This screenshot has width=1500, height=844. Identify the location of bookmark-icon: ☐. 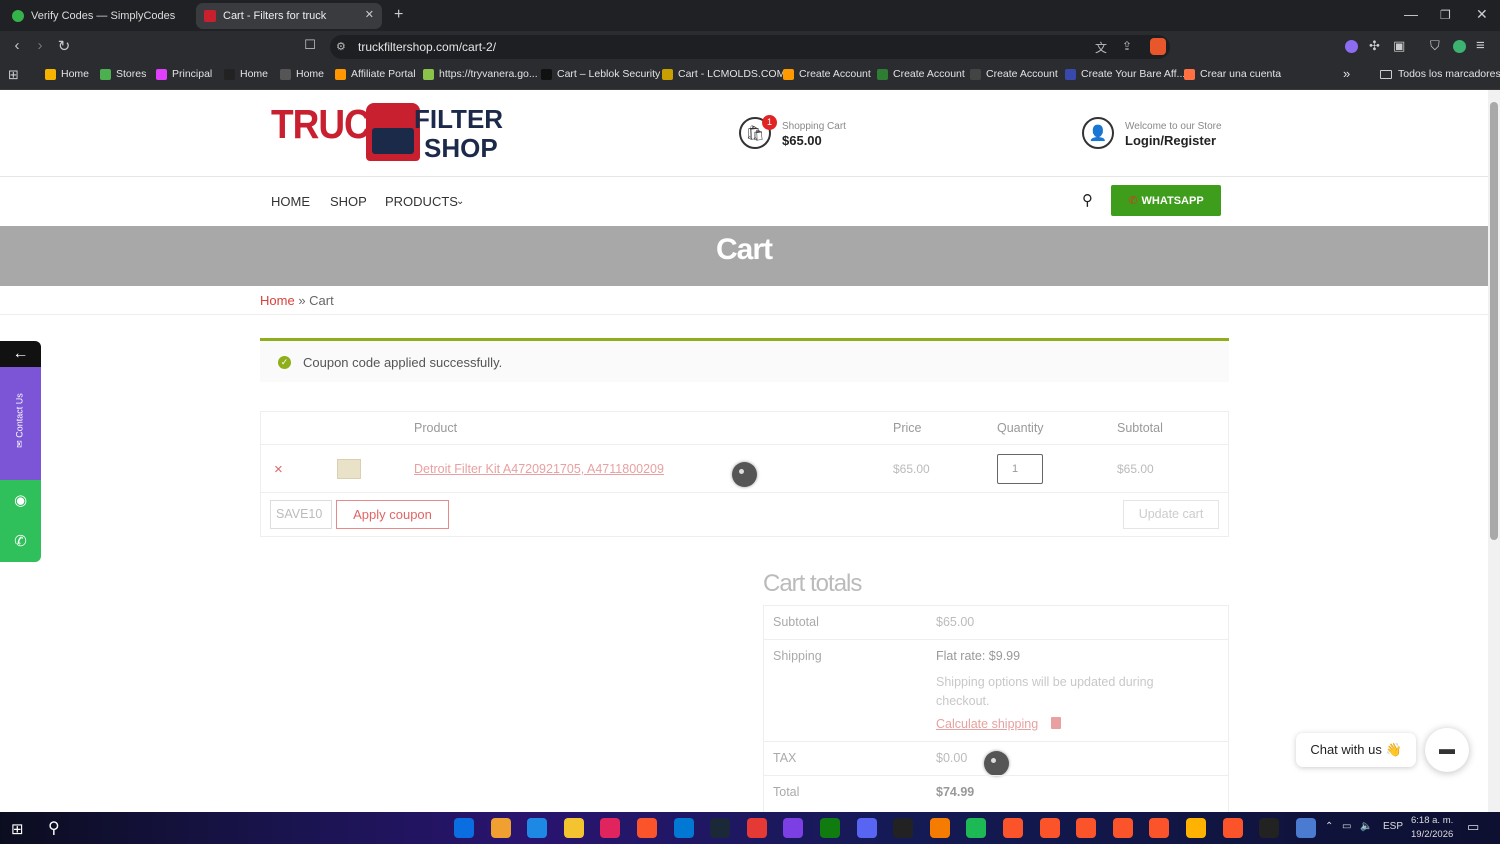
(310, 45).